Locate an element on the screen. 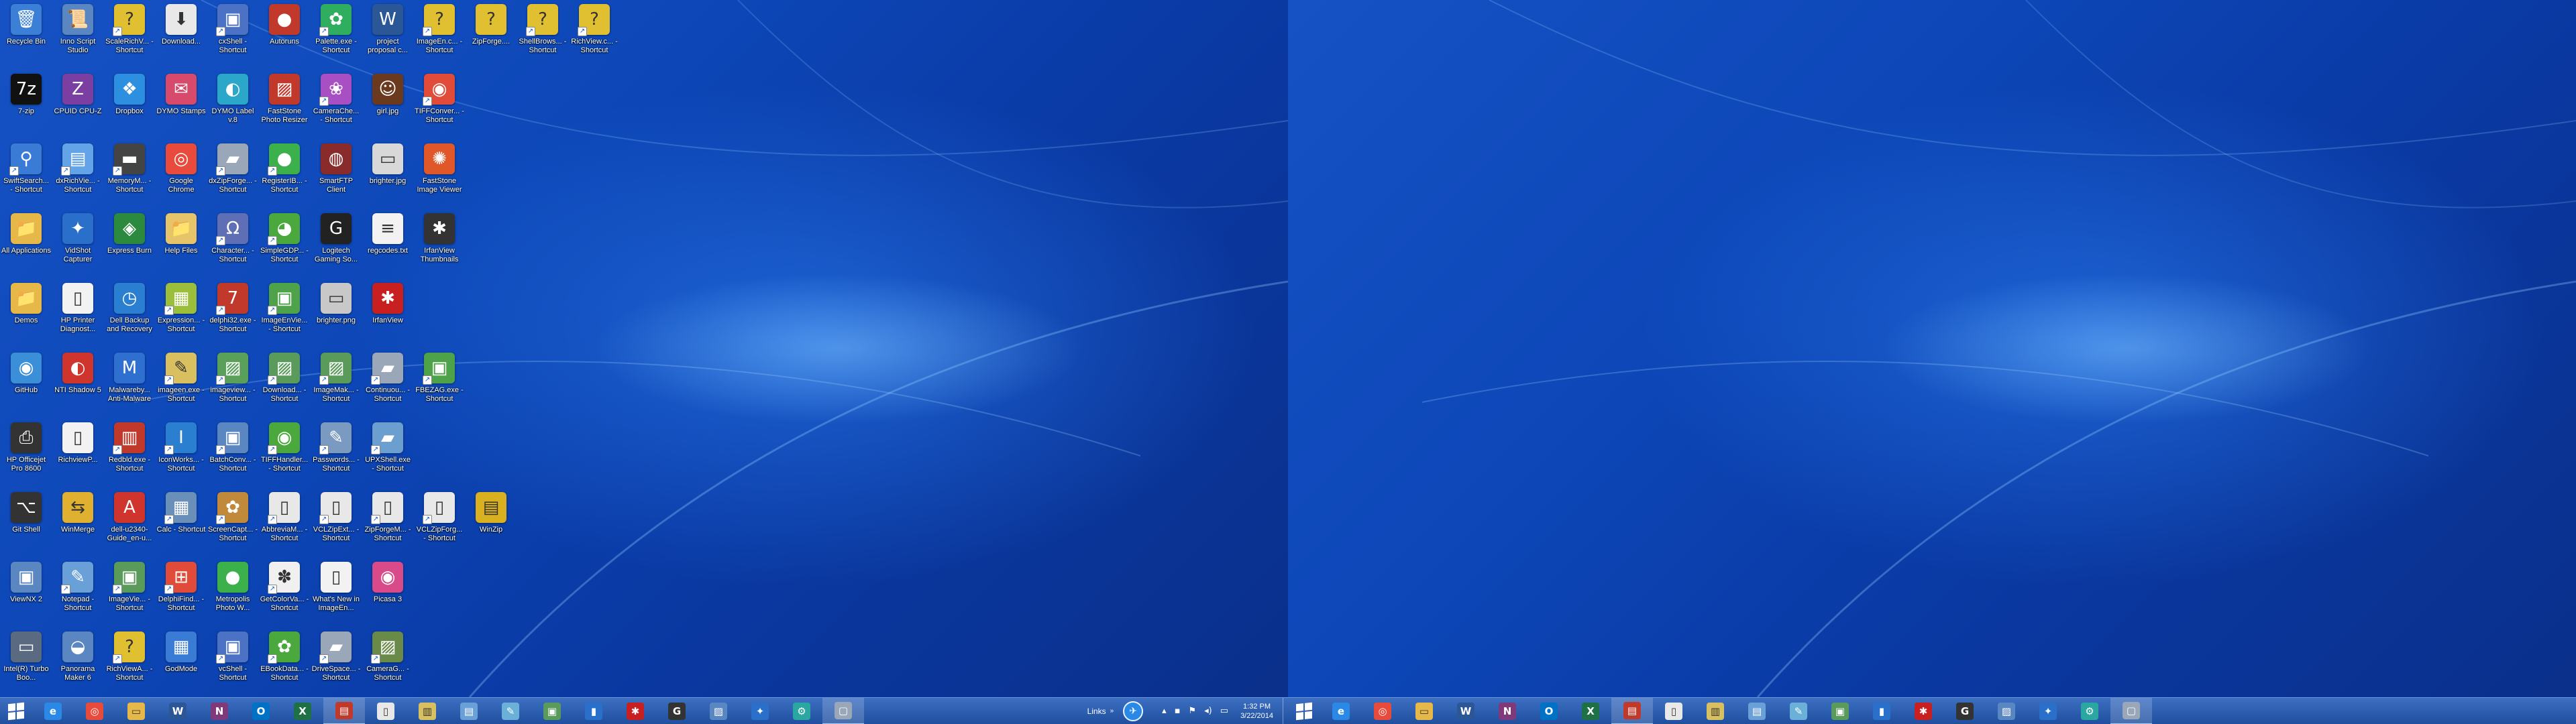 The image size is (2576, 724). desktop-icon: 📜 Inno Script Studio is located at coordinates (78, 34).